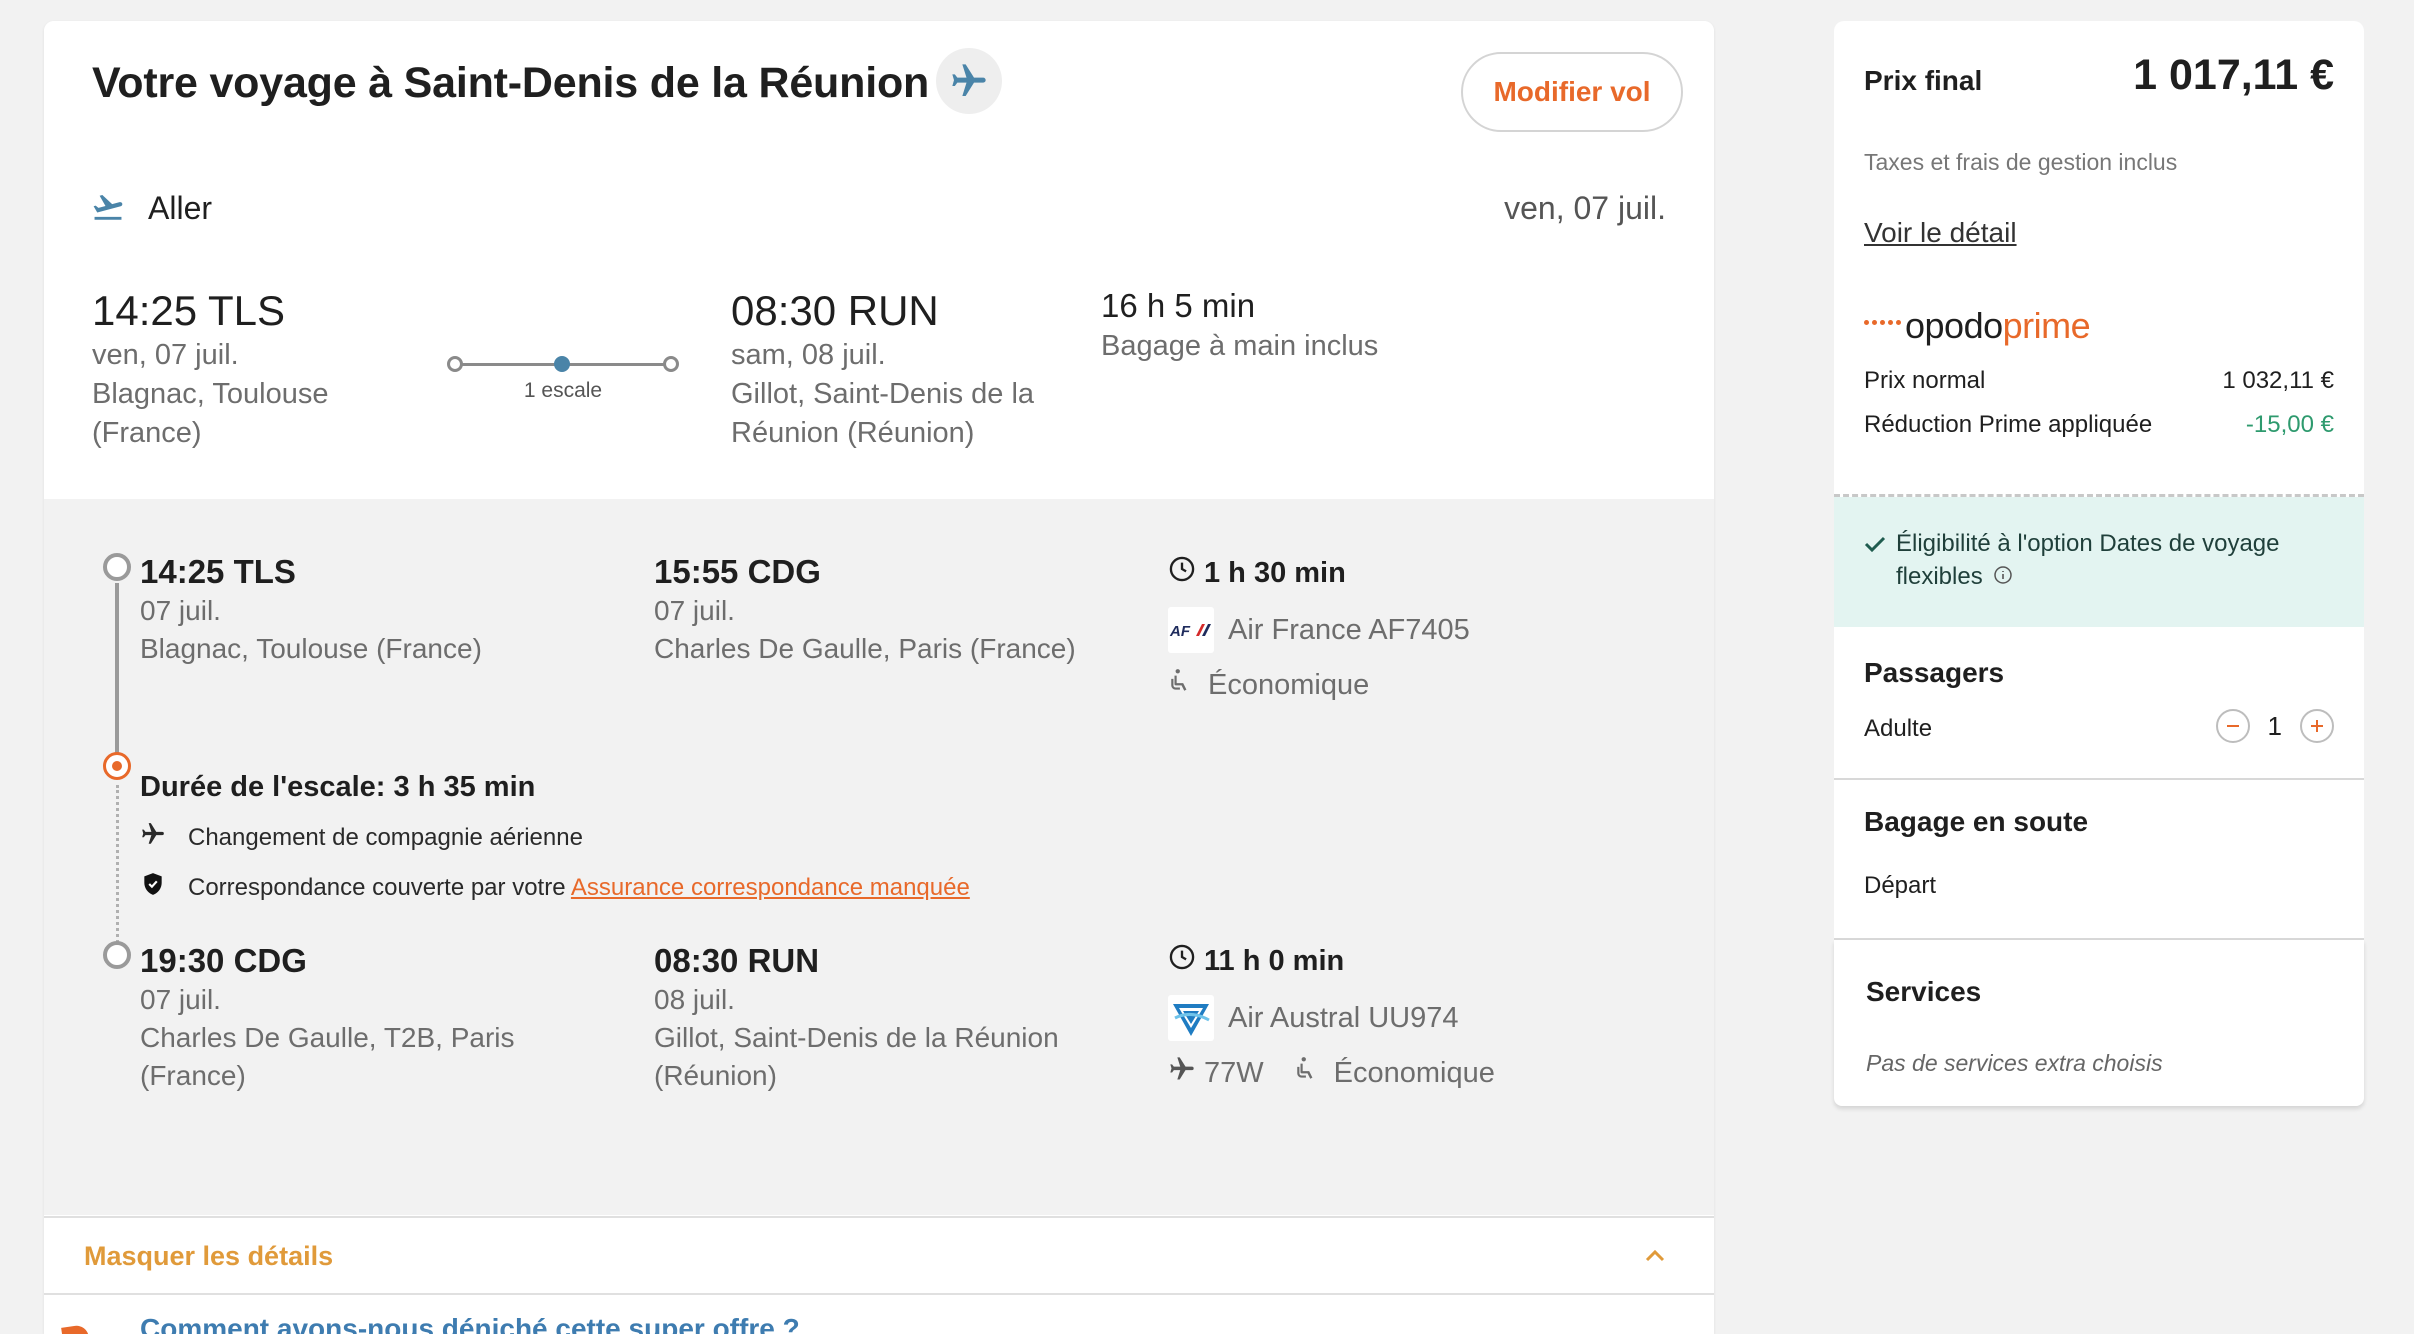 This screenshot has height=1334, width=2414. I want to click on change-airline-text: Changement de compagnie aérienne, so click(385, 837).